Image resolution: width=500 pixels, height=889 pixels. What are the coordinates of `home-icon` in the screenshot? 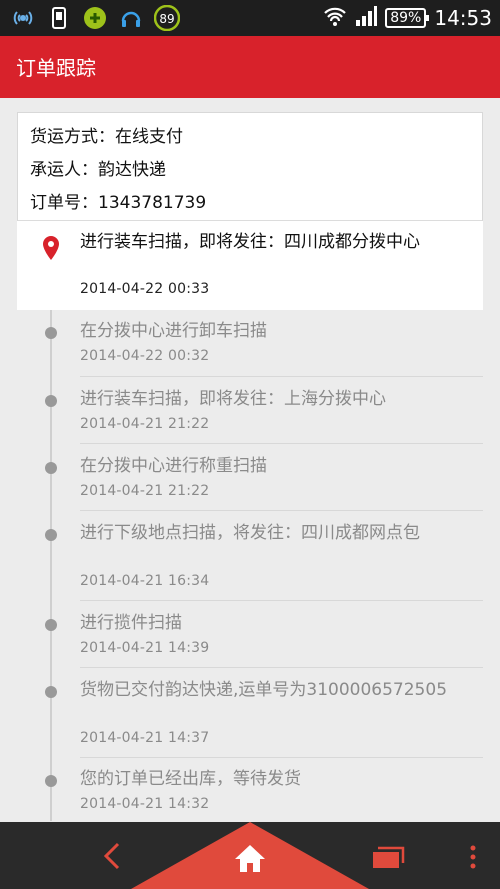 It's located at (250, 858).